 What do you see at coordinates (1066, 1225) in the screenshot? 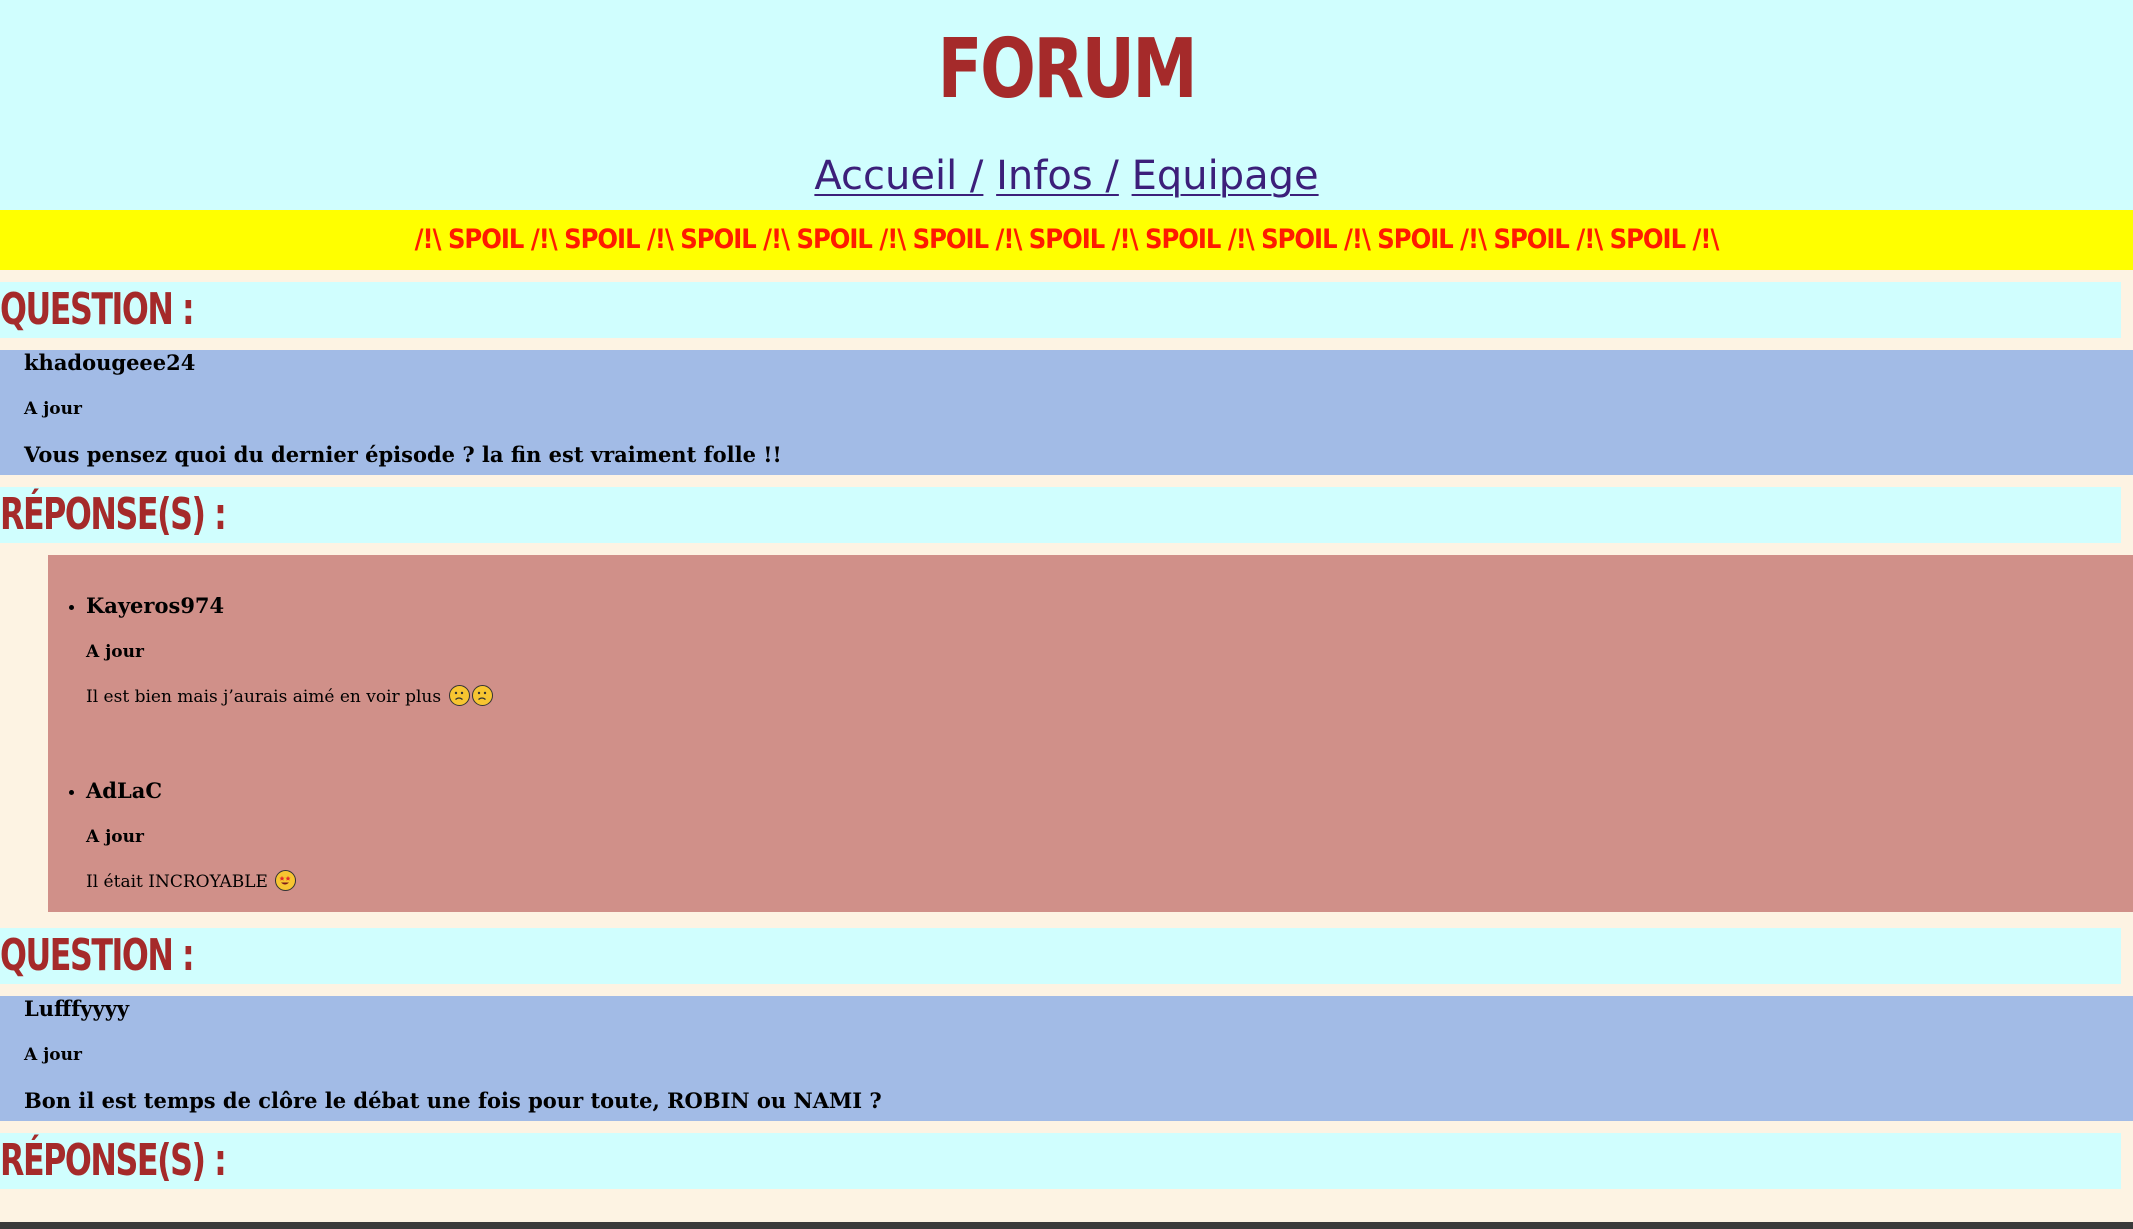
I see `horizontal-scrollbar` at bounding box center [1066, 1225].